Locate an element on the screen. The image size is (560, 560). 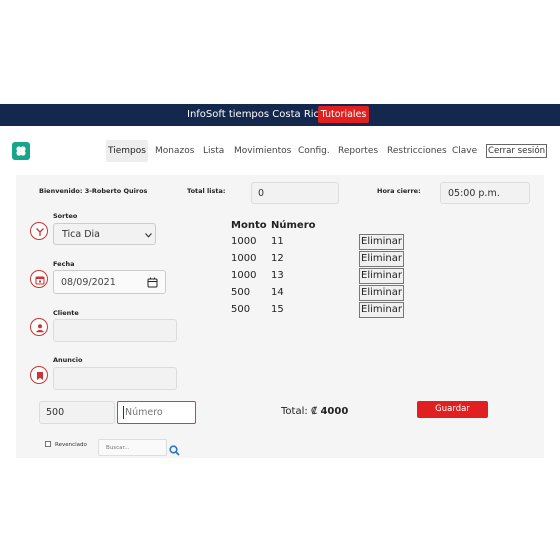
app-title: InfoSoft tiempos Costa Rica is located at coordinates (256, 114).